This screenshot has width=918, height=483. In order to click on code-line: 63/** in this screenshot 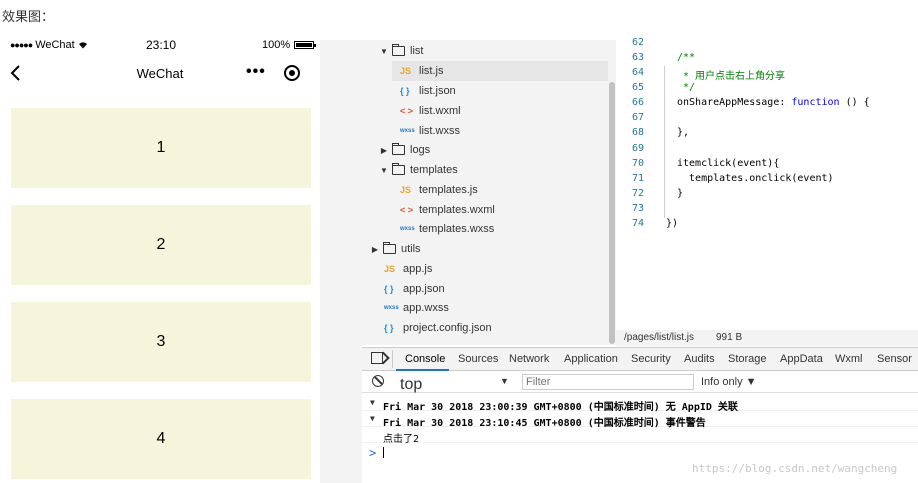, I will do `click(663, 57)`.